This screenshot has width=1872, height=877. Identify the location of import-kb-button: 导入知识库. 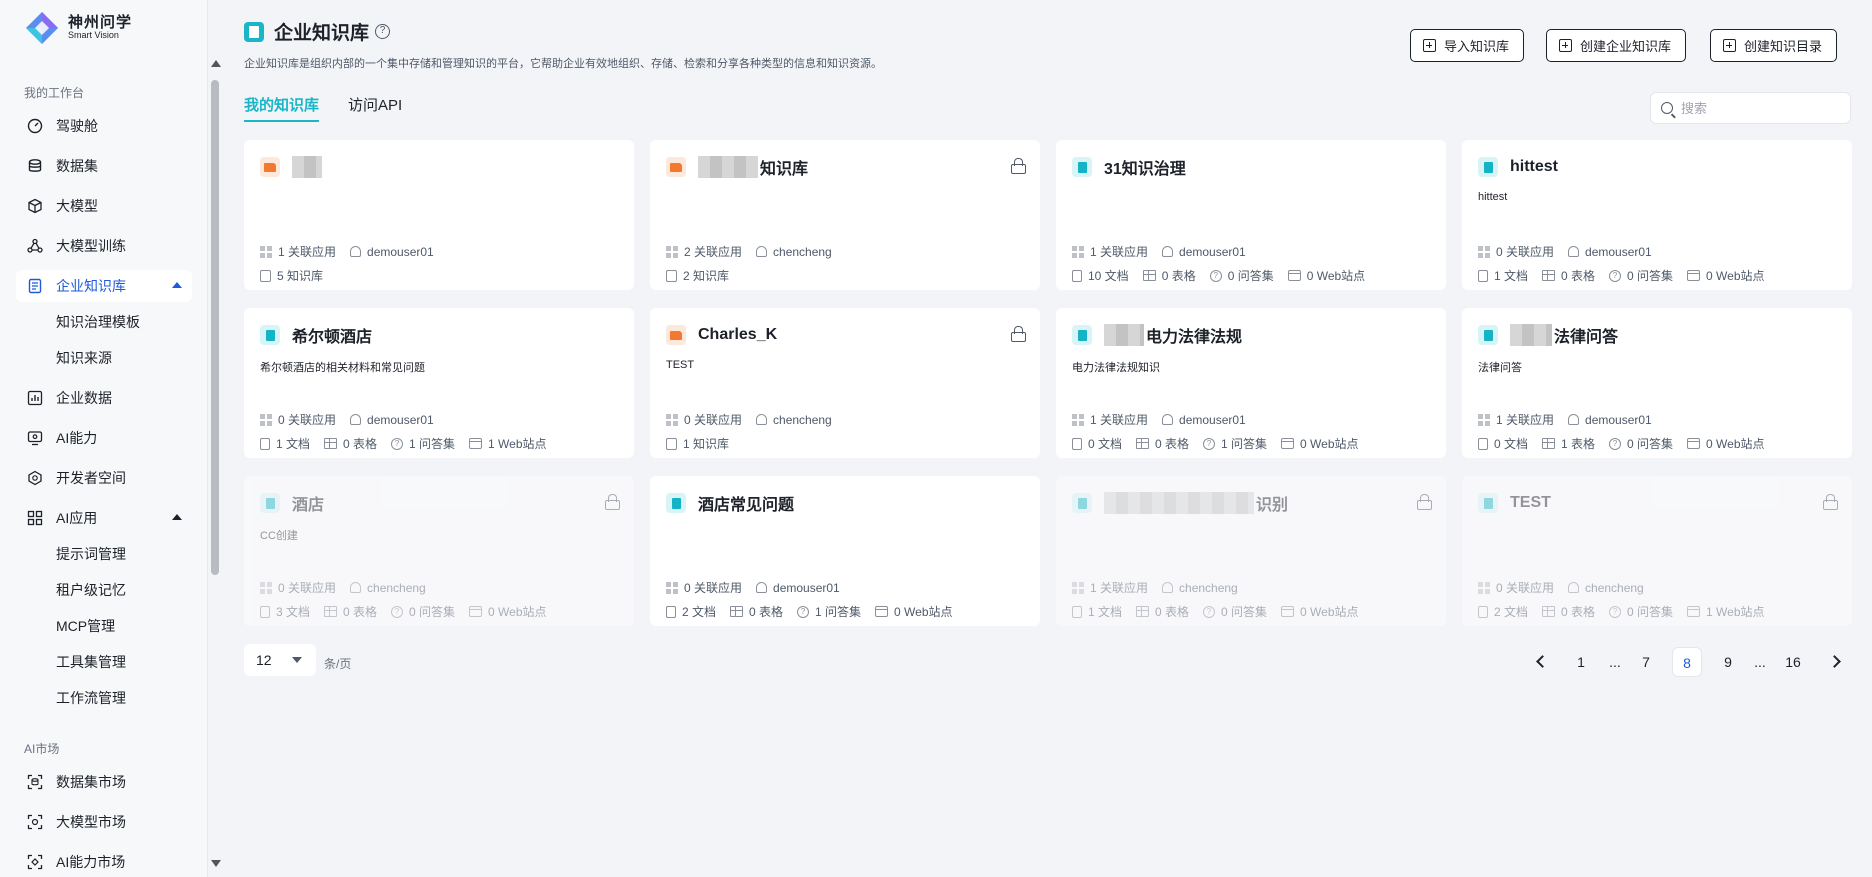
(1467, 45).